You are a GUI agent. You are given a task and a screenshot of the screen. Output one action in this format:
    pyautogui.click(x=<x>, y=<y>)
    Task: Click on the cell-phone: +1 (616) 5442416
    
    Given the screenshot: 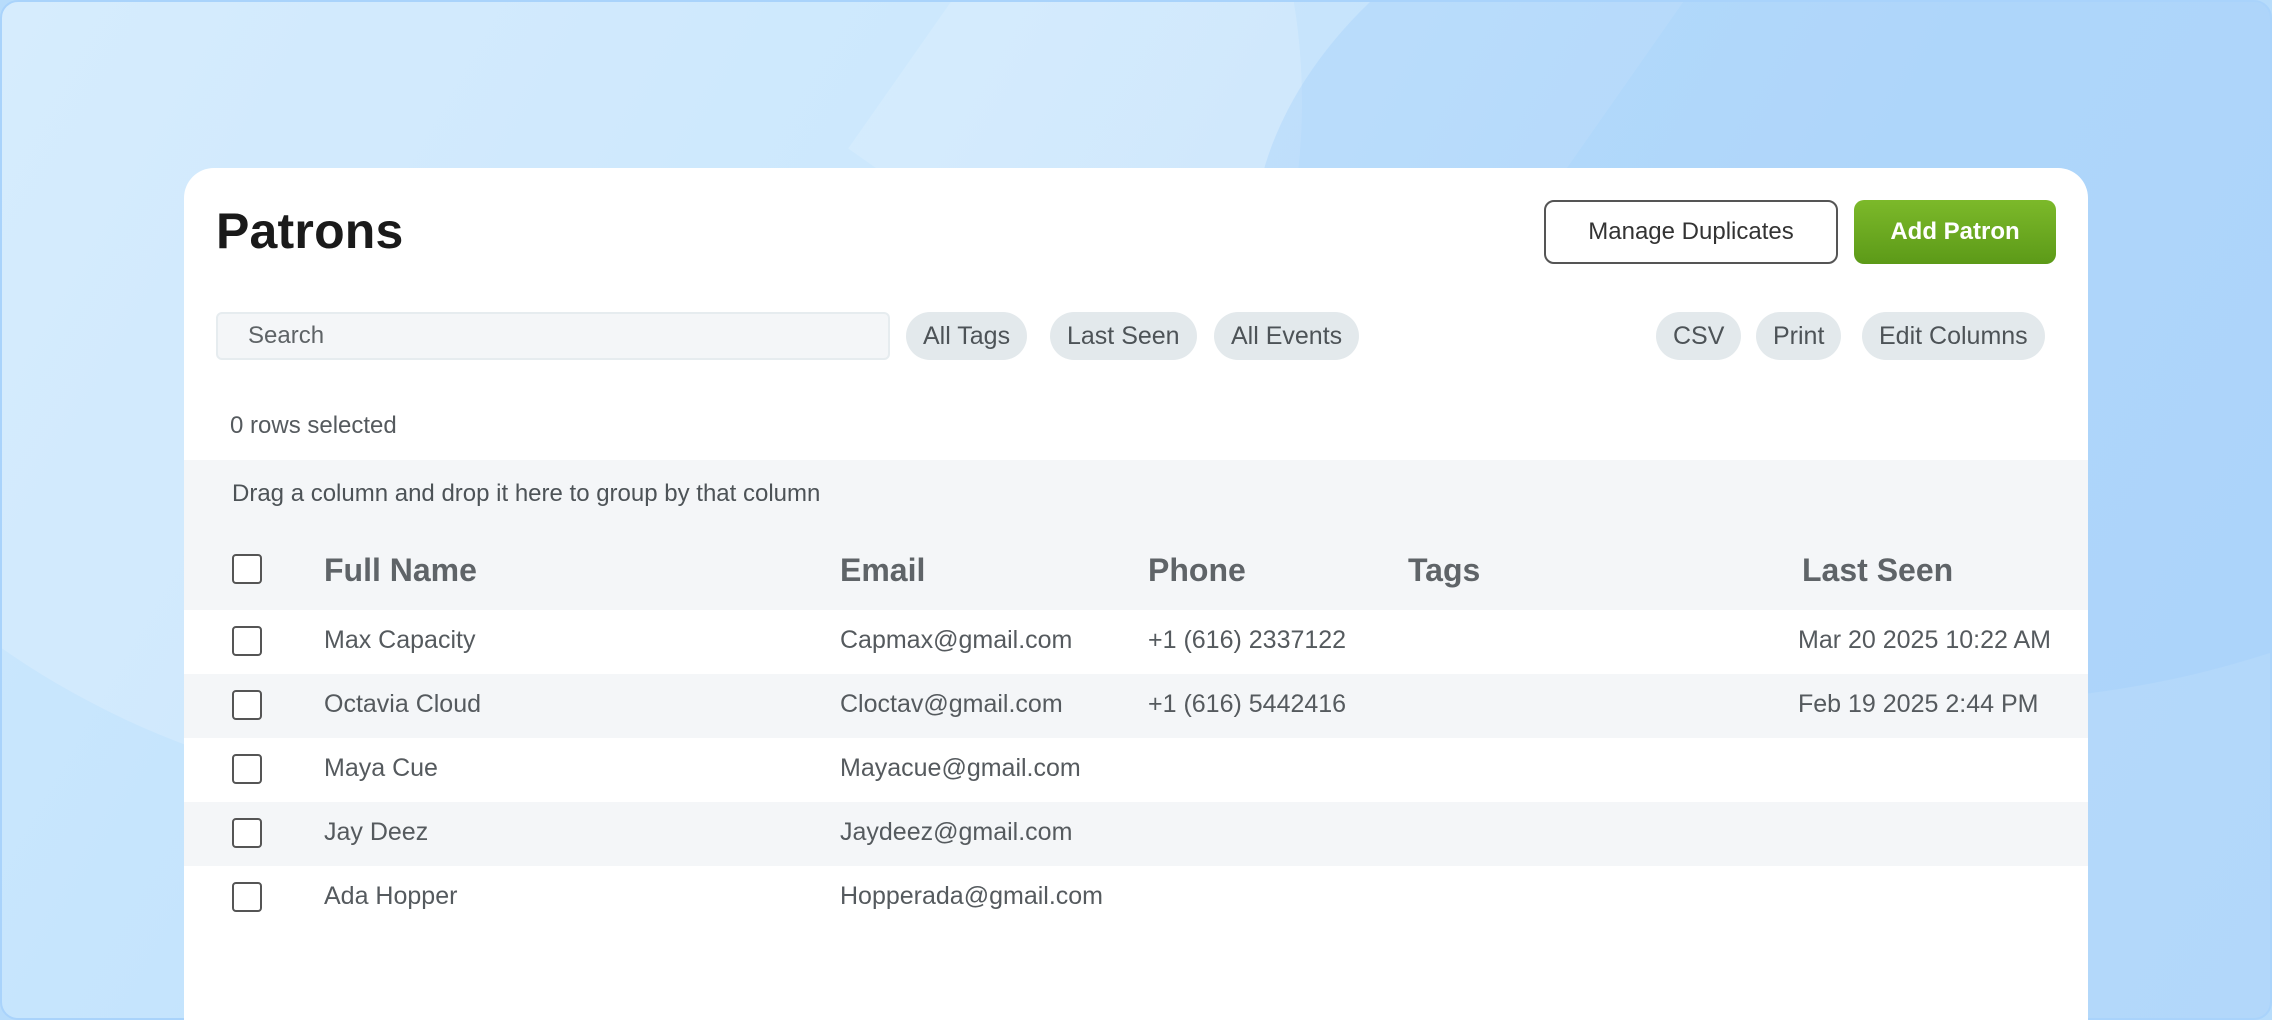 What is the action you would take?
    pyautogui.click(x=1247, y=704)
    